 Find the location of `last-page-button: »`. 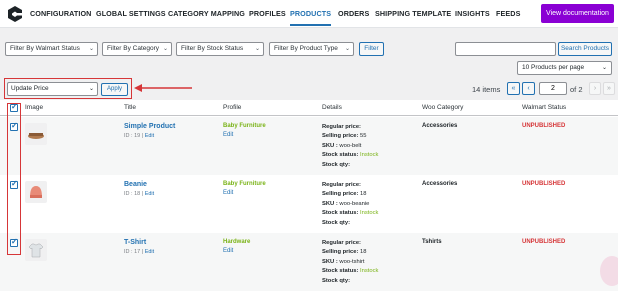

last-page-button: » is located at coordinates (609, 88).